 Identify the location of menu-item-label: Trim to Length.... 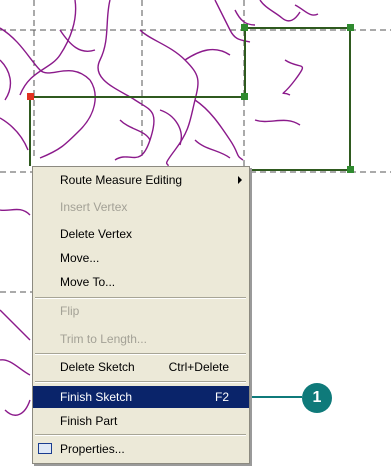
(103, 339).